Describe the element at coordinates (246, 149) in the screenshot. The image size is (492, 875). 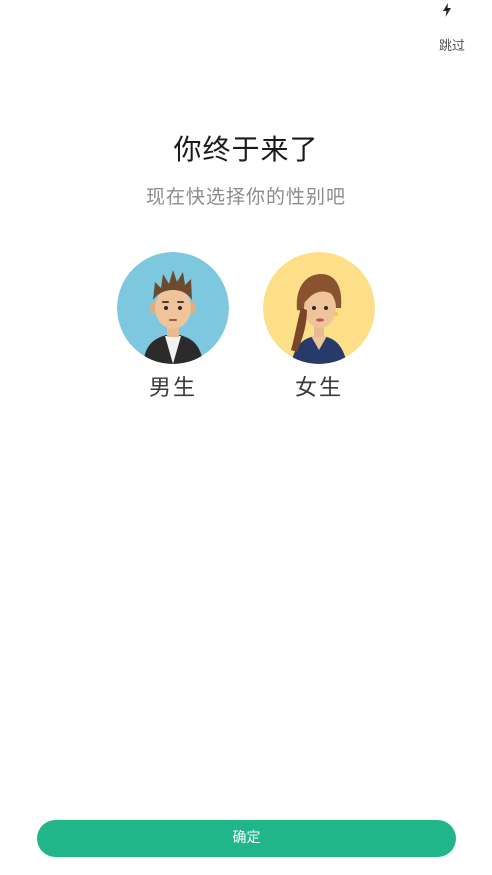
I see `page-title: 你终于来了` at that location.